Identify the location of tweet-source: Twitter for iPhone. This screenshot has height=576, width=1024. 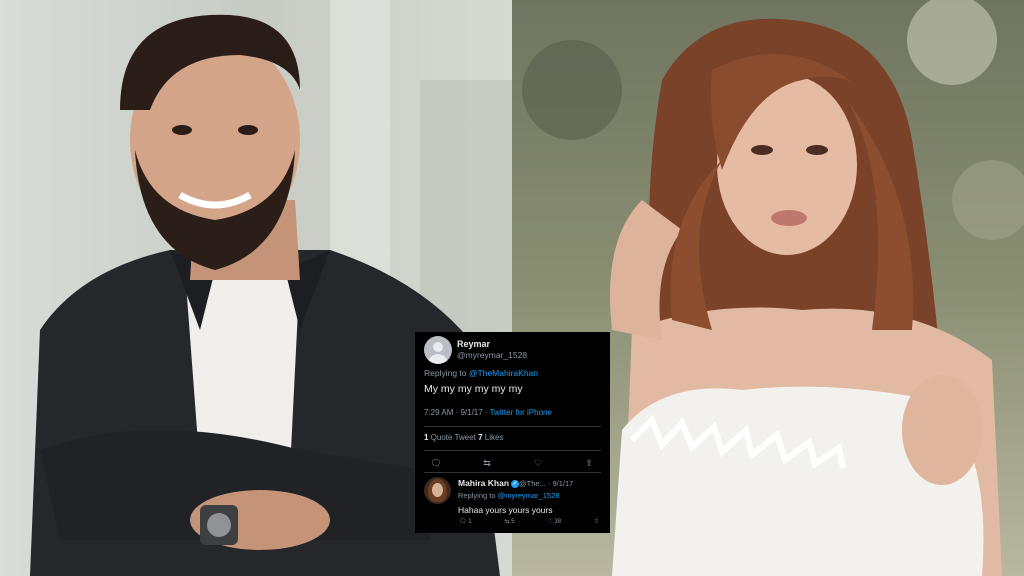
(521, 412).